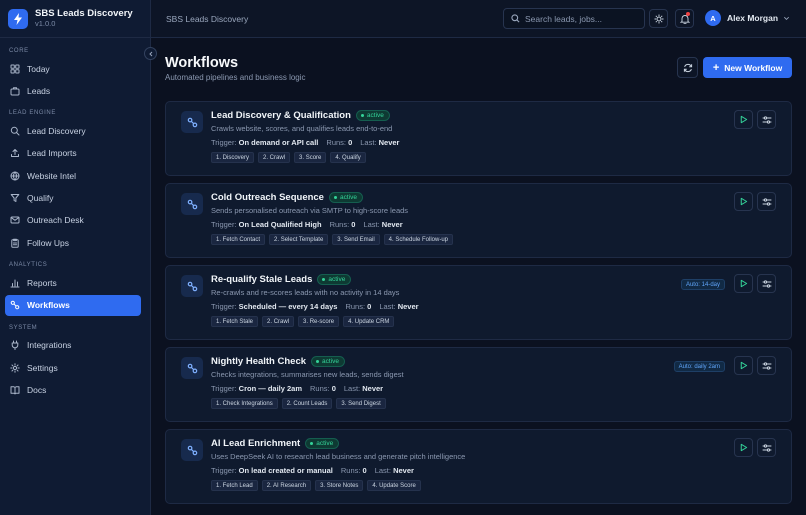  I want to click on step-chip: 1. Fetch Stale, so click(235, 321).